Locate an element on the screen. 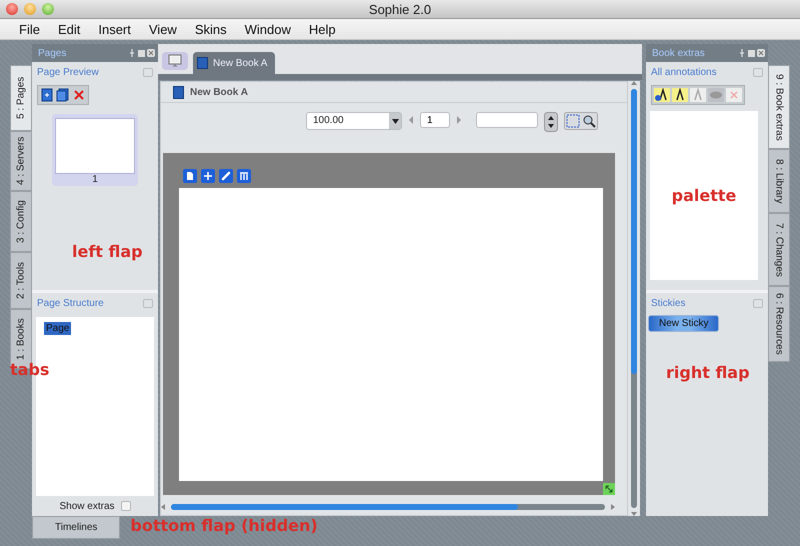  bottom-tab: Timelines is located at coordinates (76, 527).